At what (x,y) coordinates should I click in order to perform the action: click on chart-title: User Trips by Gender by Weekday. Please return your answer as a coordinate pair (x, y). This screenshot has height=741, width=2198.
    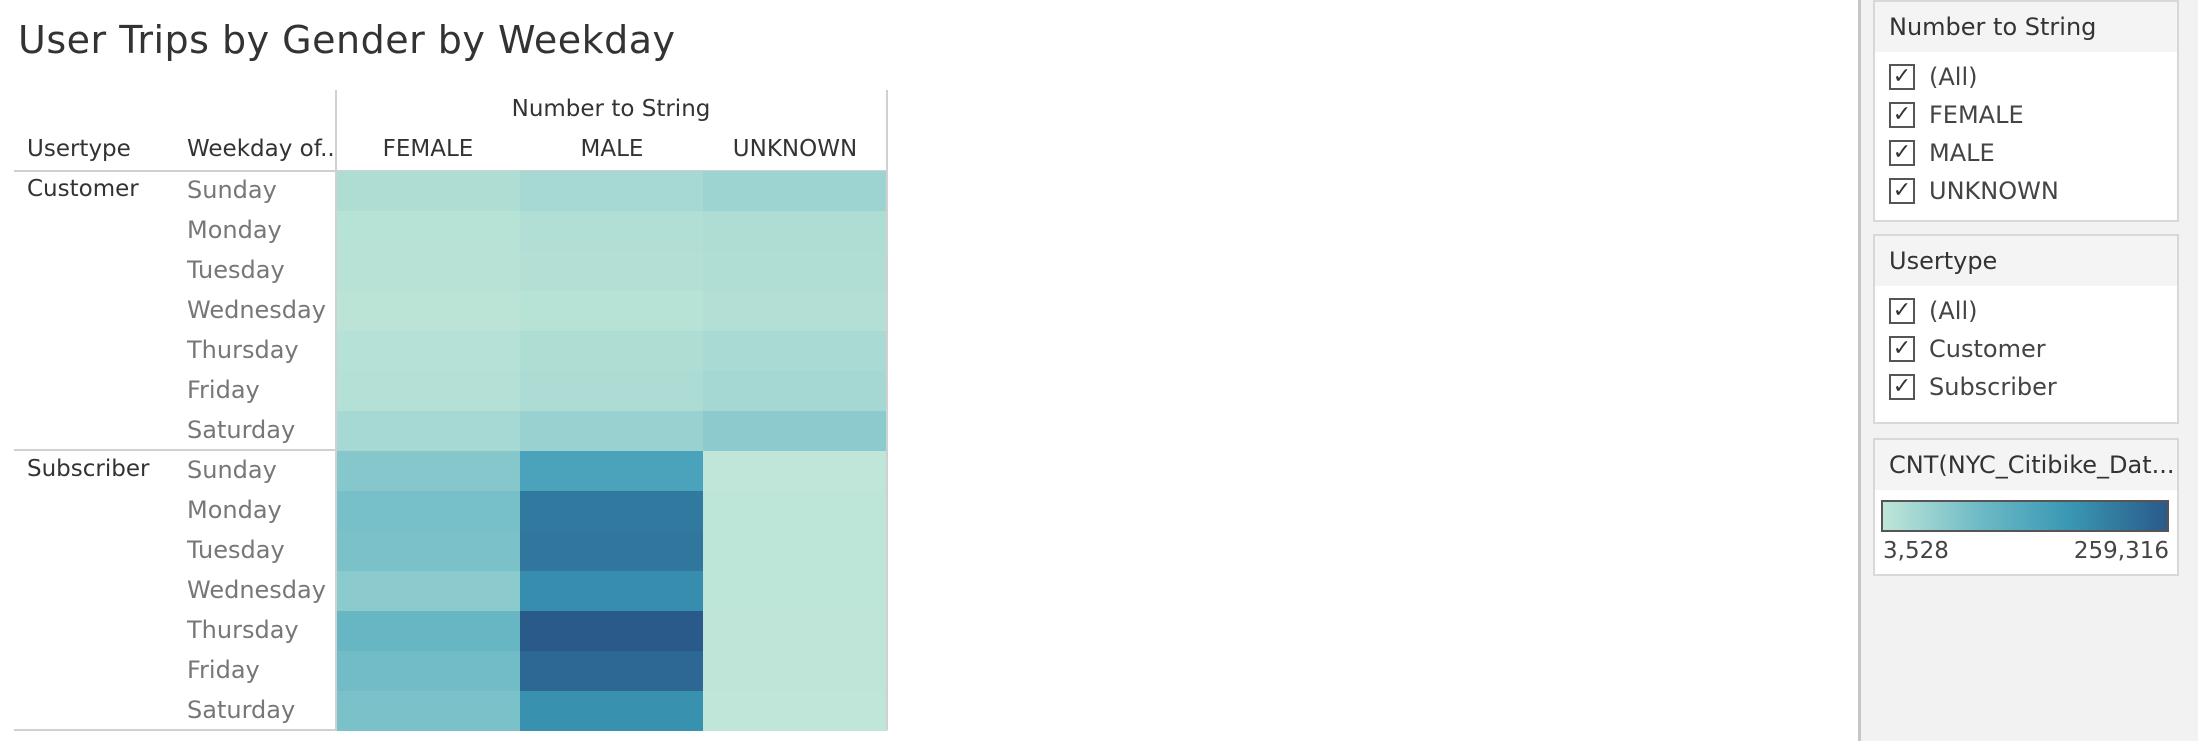
    Looking at the image, I should click on (347, 40).